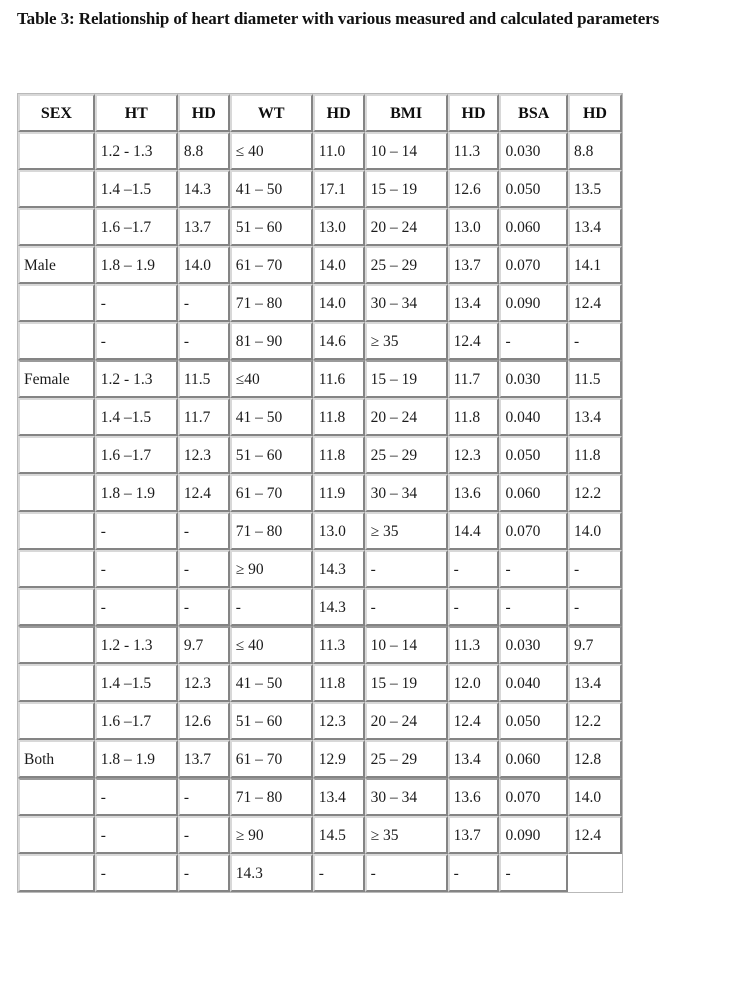  What do you see at coordinates (594, 759) in the screenshot?
I see `table-cell: 12.8` at bounding box center [594, 759].